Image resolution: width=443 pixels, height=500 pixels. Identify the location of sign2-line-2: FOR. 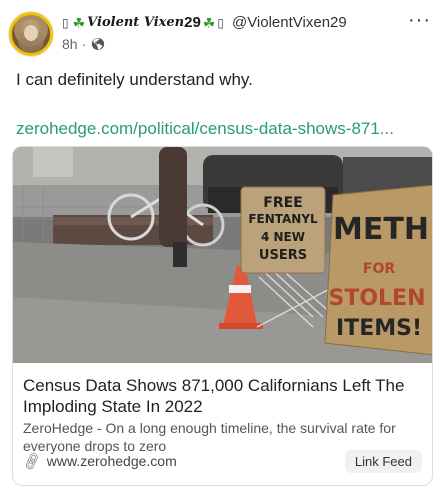
(379, 269).